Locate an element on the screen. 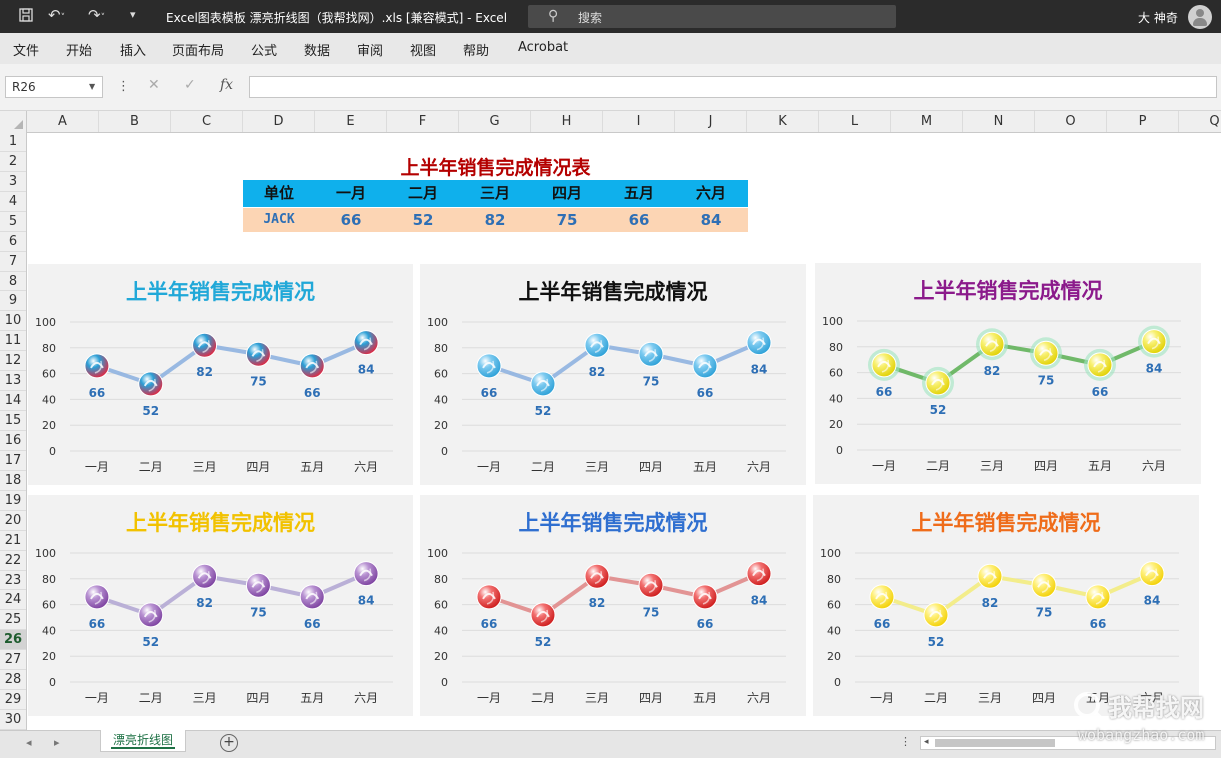  column-header-cell: F is located at coordinates (423, 121).